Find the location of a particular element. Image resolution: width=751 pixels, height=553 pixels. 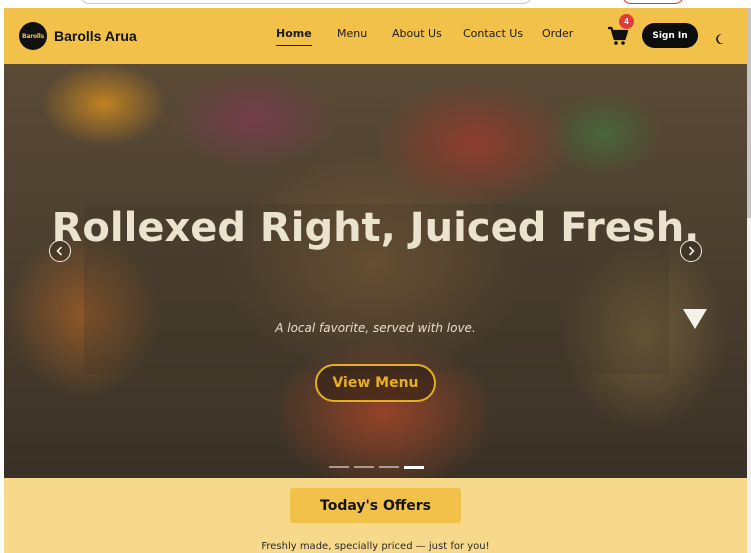

browser-chrome-strip is located at coordinates (375, 4).